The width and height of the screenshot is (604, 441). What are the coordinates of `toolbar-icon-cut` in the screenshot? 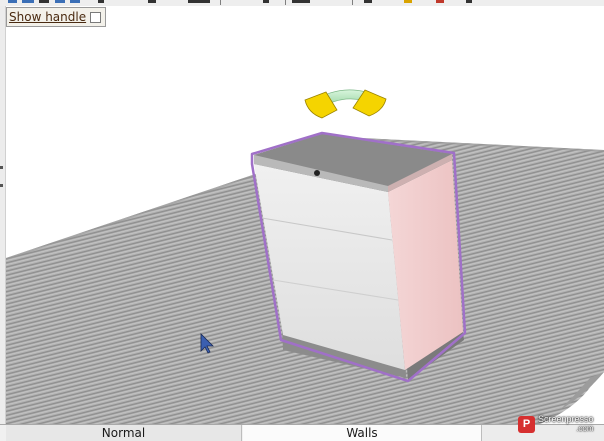 It's located at (101, 1).